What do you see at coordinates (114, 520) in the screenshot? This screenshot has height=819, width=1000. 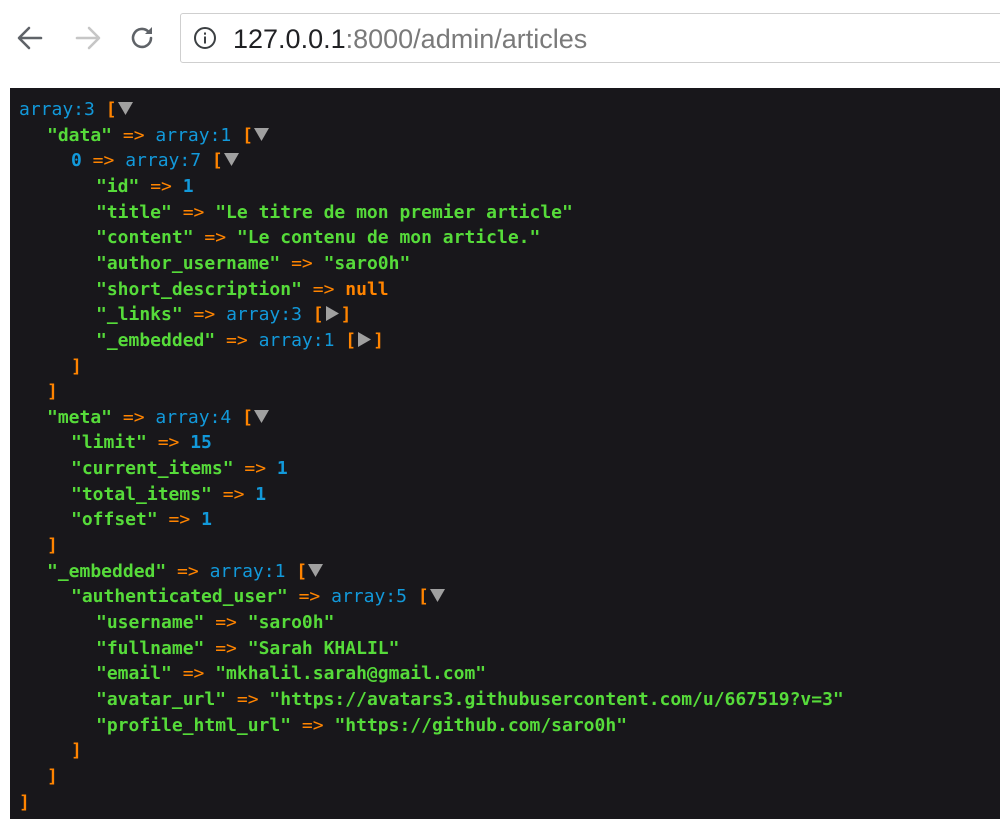 I see `dump-key: "offset"` at bounding box center [114, 520].